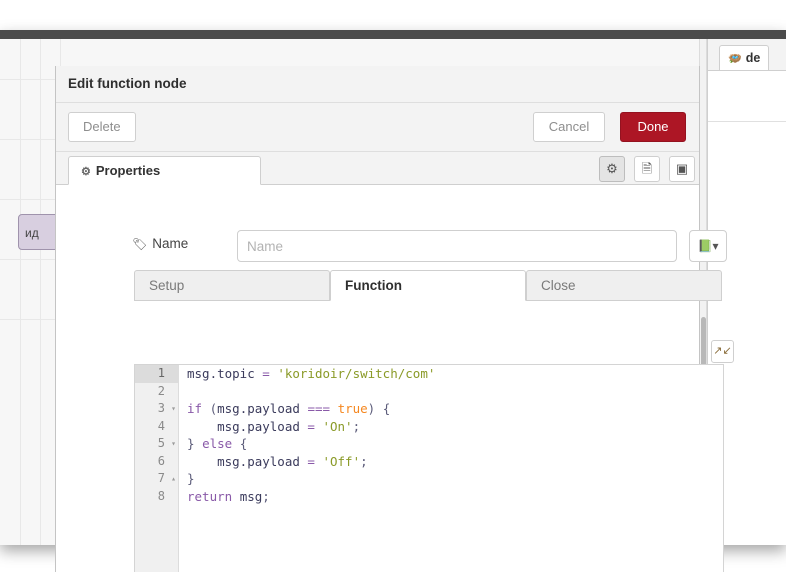 The height and width of the screenshot is (572, 786). What do you see at coordinates (240, 443) in the screenshot?
I see `code-token: {` at bounding box center [240, 443].